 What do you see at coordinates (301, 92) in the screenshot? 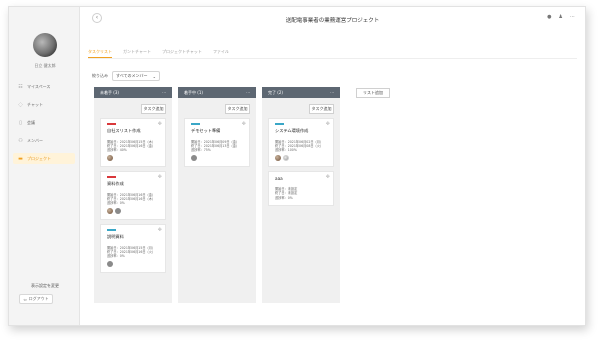
I see `column-header: 完了 (2) ⋯` at bounding box center [301, 92].